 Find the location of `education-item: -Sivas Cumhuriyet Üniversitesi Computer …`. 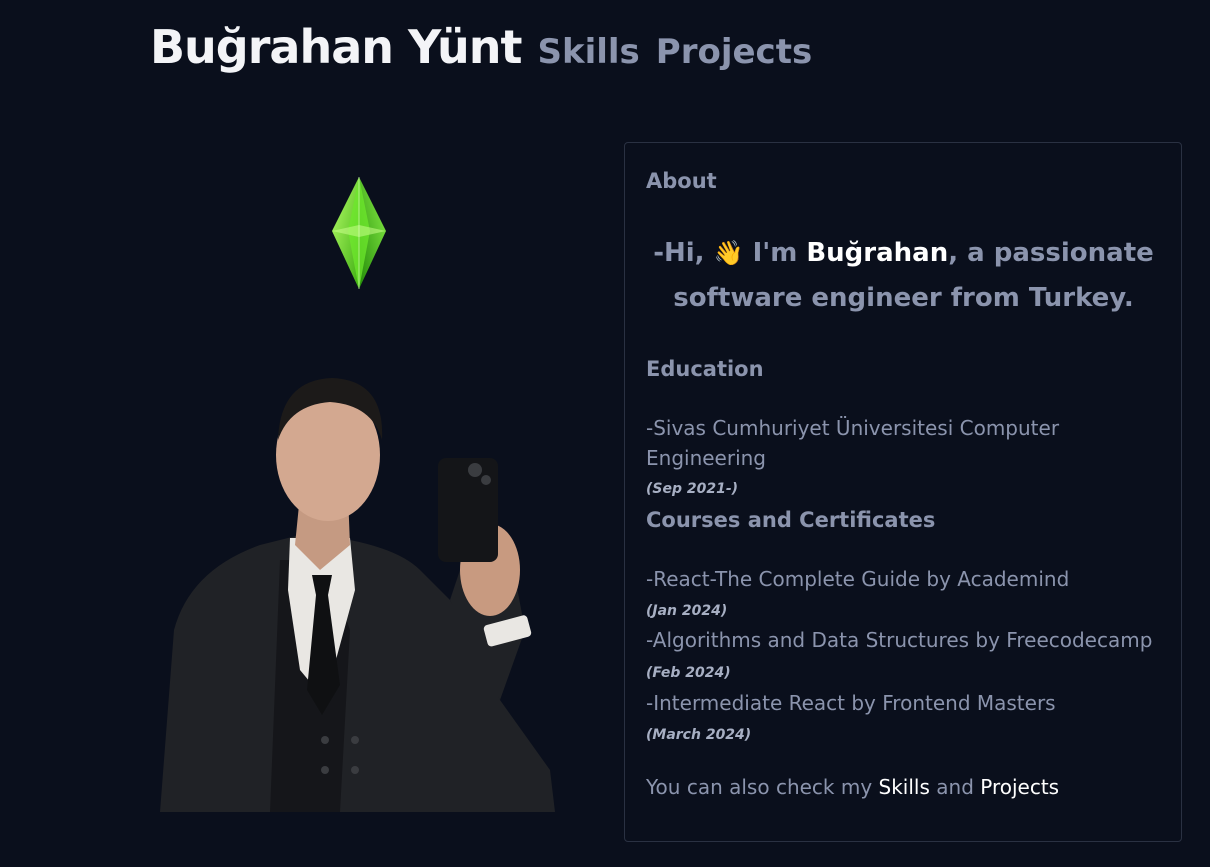

education-item: -Sivas Cumhuriyet Üniversitesi Computer … is located at coordinates (903, 443).